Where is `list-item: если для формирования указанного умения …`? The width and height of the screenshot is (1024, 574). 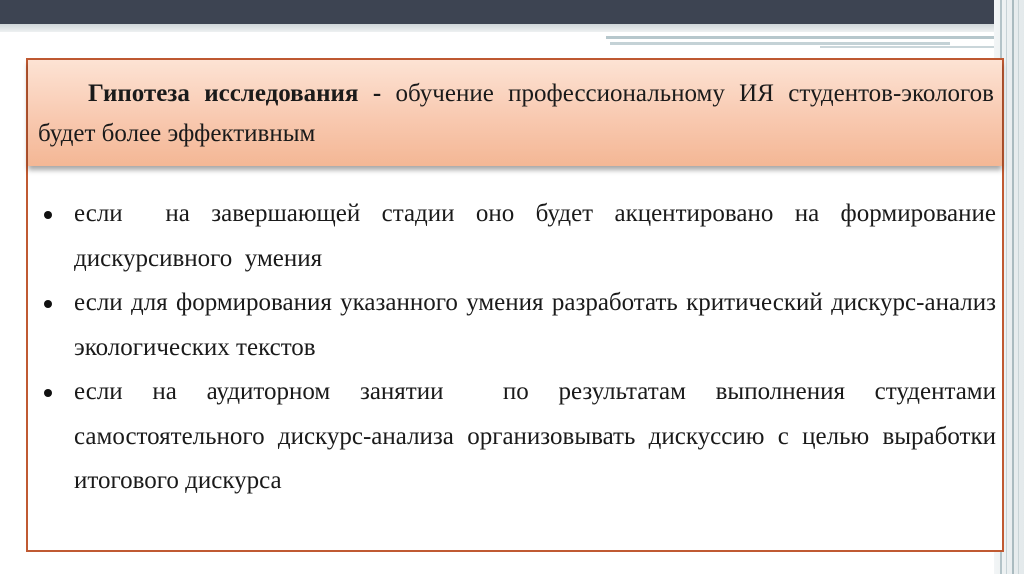 list-item: если для формирования указанного умения … is located at coordinates (517, 325).